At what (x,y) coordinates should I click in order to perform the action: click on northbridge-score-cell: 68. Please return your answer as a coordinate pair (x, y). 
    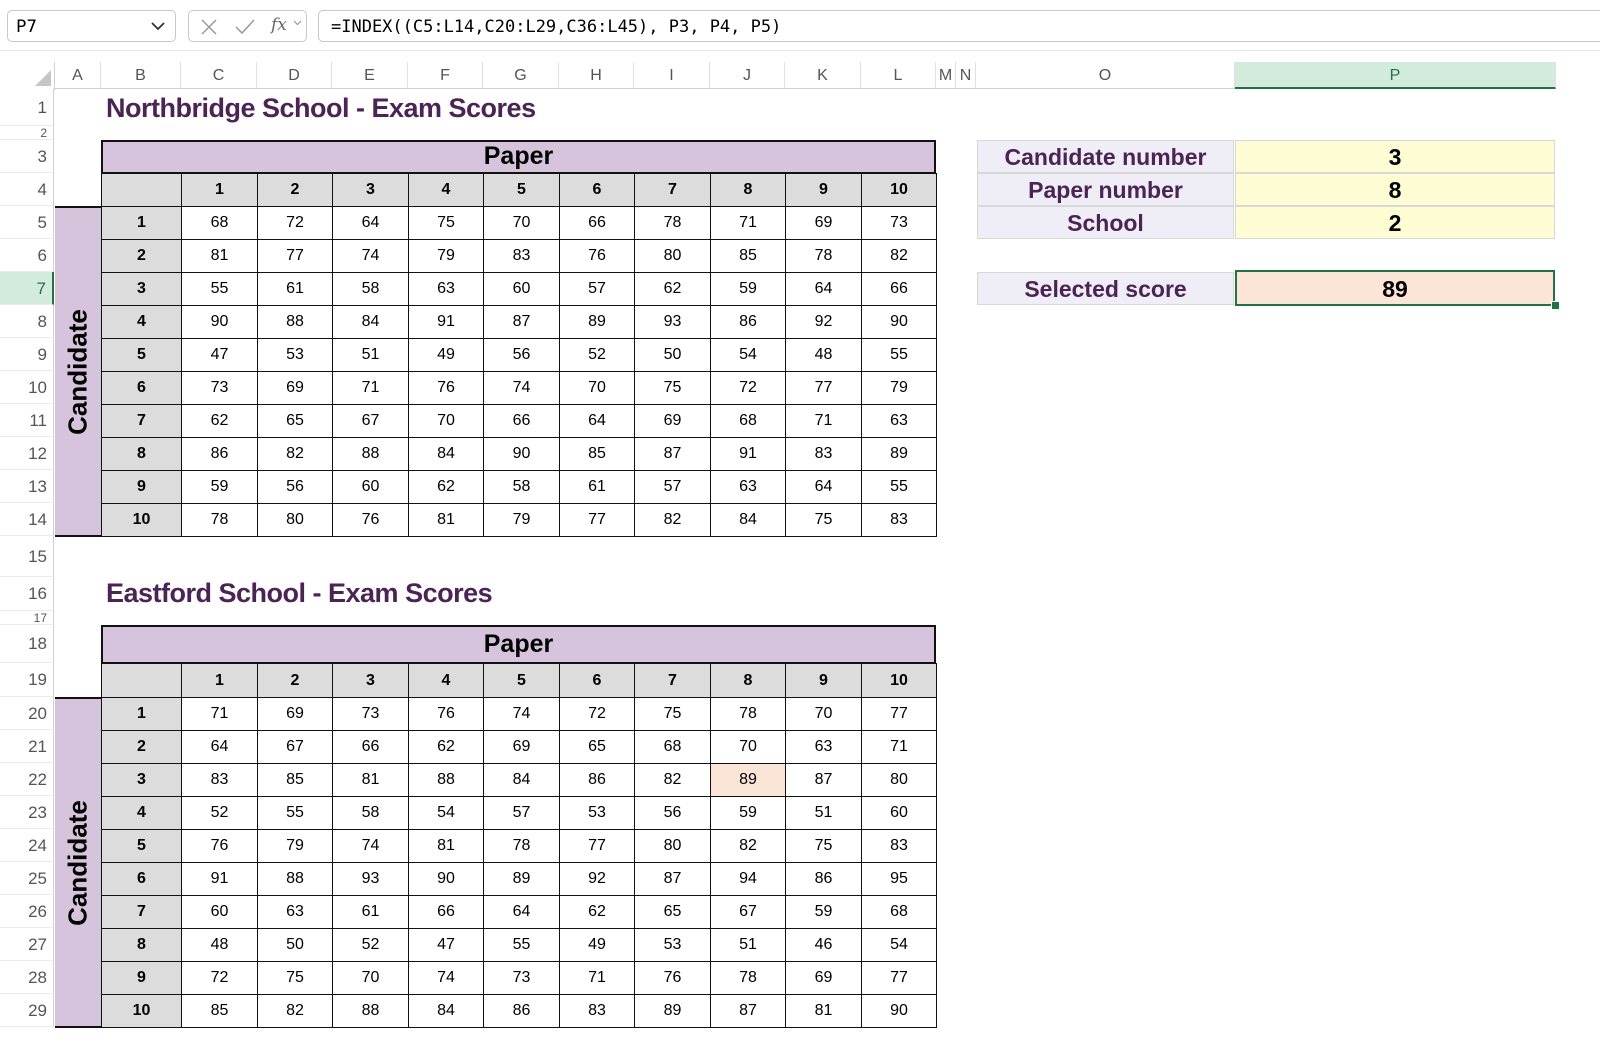
    Looking at the image, I should click on (219, 223).